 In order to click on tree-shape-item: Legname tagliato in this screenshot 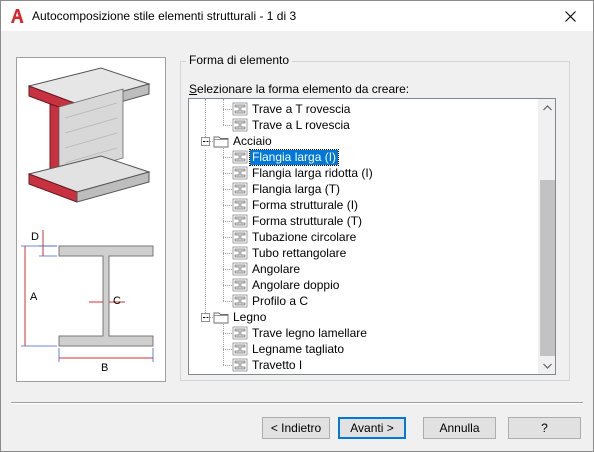, I will do `click(289, 349)`.